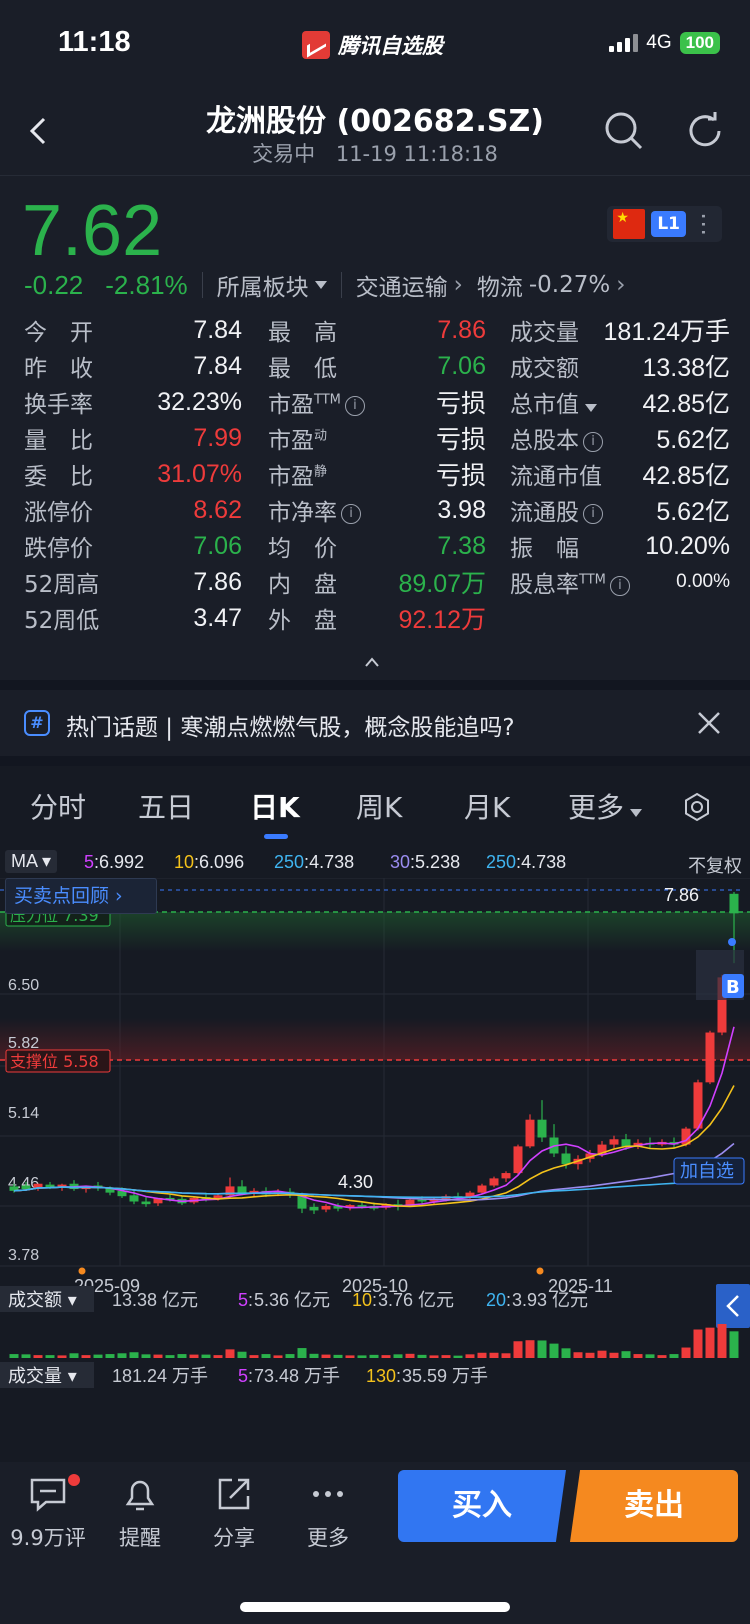 The height and width of the screenshot is (1624, 750). I want to click on total-shares-label: 总股本 i, so click(556, 438).